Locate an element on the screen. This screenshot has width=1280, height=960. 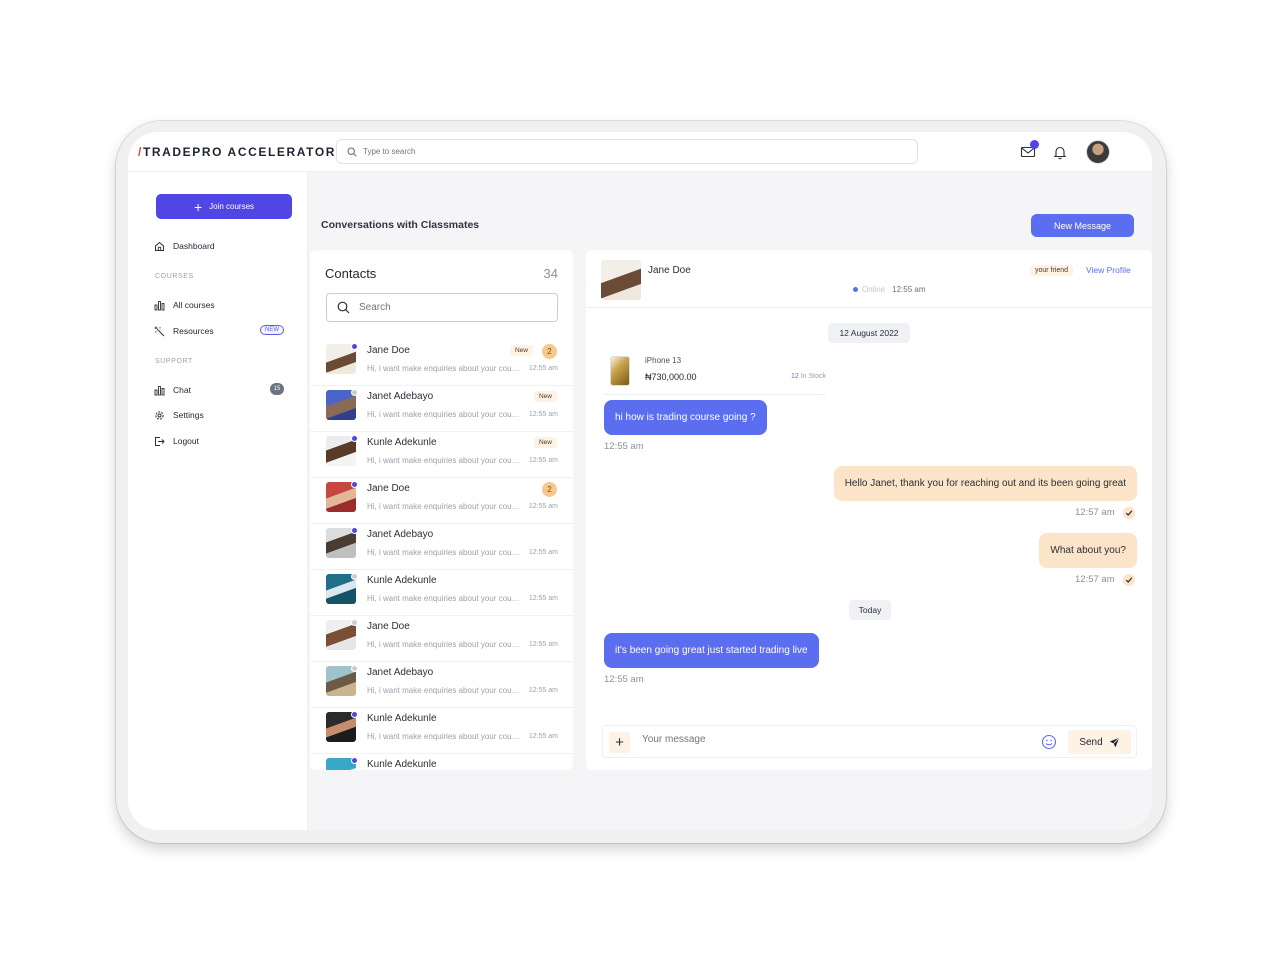
product-card: iPhone 13 ₦730,000.00 12 In Stock is located at coordinates (715, 372).